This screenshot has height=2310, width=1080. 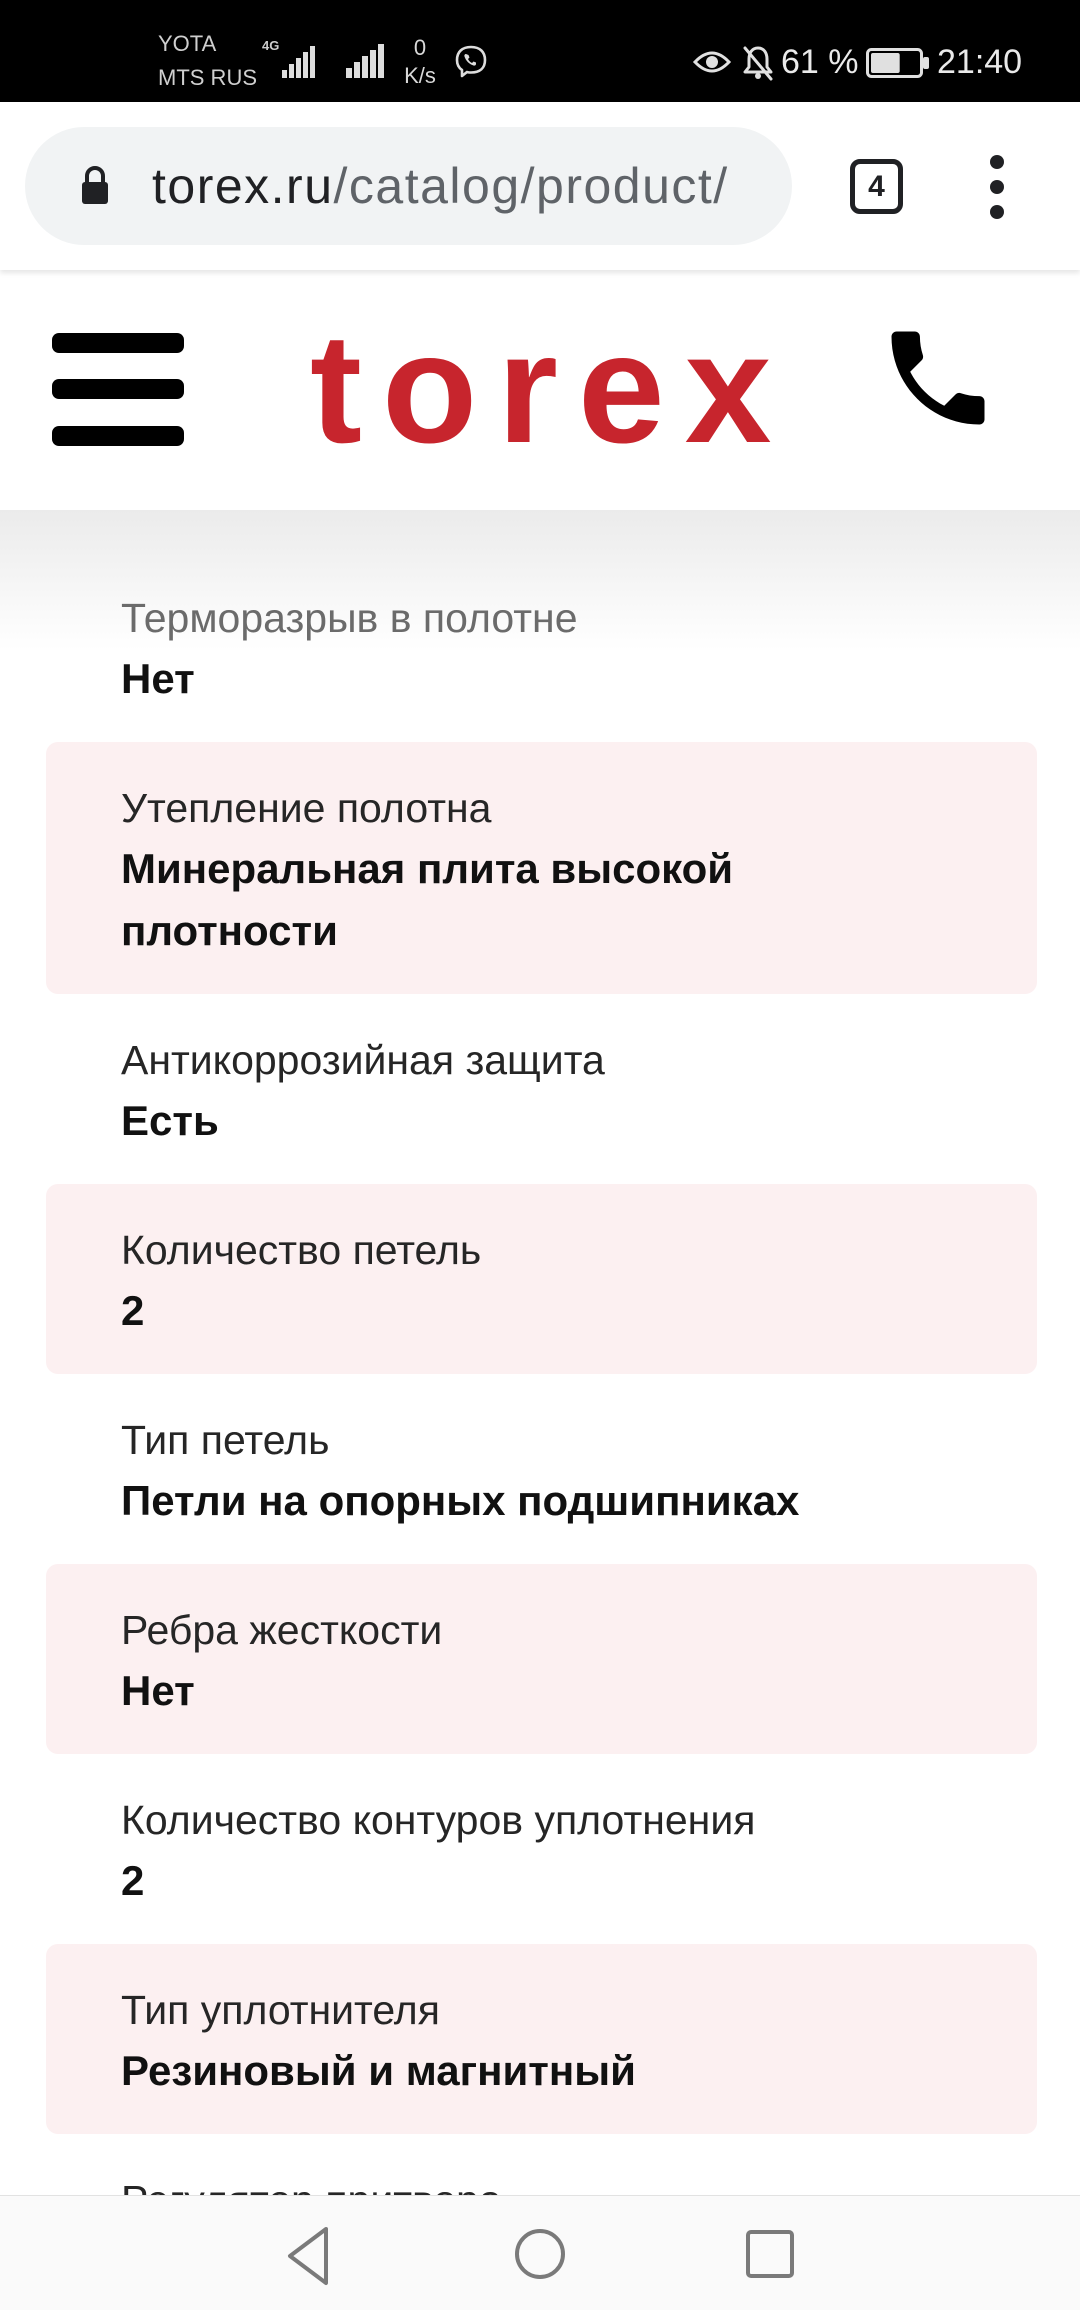 I want to click on phone-handset, so click(x=938, y=378).